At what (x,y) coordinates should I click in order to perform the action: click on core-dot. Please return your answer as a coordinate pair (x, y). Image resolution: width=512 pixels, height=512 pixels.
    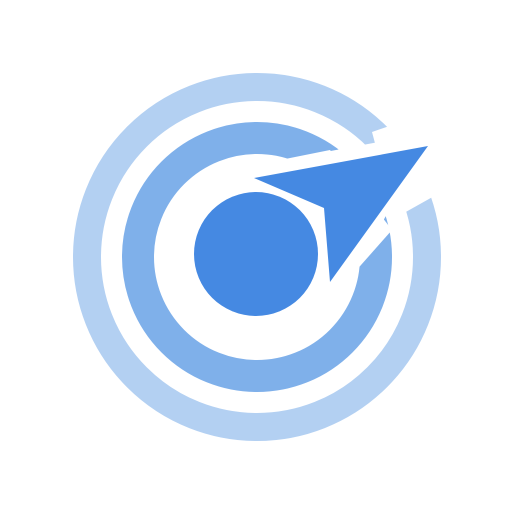
    Looking at the image, I should click on (256, 254).